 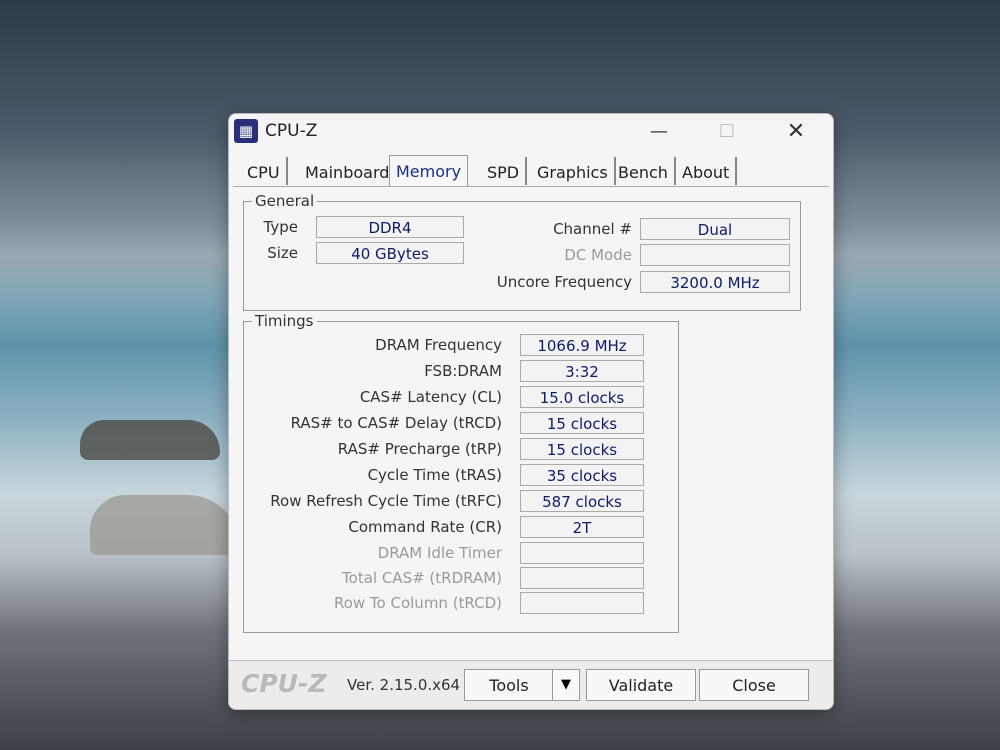 What do you see at coordinates (404, 685) in the screenshot?
I see `version-label: Ver. 2.15.0.x64` at bounding box center [404, 685].